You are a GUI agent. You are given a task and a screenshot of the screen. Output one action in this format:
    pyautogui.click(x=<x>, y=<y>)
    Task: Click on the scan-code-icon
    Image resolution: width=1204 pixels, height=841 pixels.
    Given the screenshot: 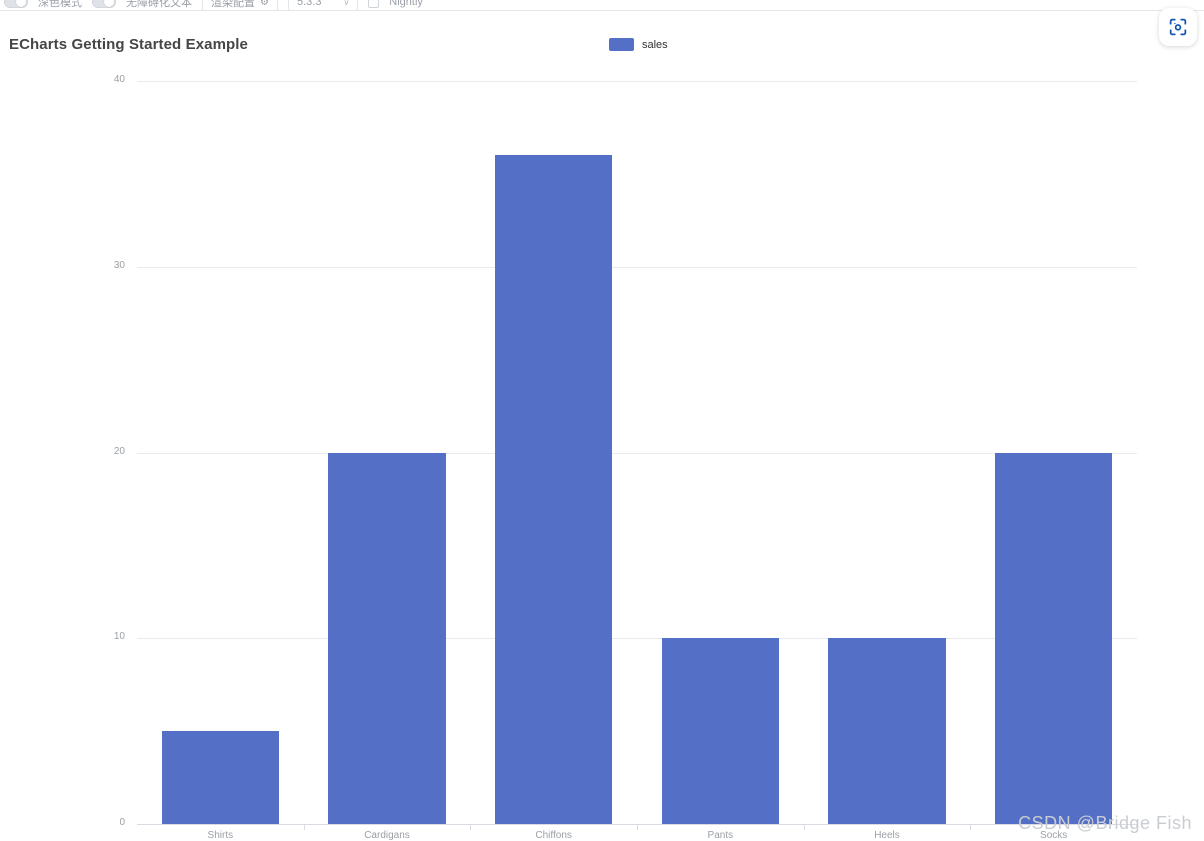 What is the action you would take?
    pyautogui.click(x=1178, y=27)
    